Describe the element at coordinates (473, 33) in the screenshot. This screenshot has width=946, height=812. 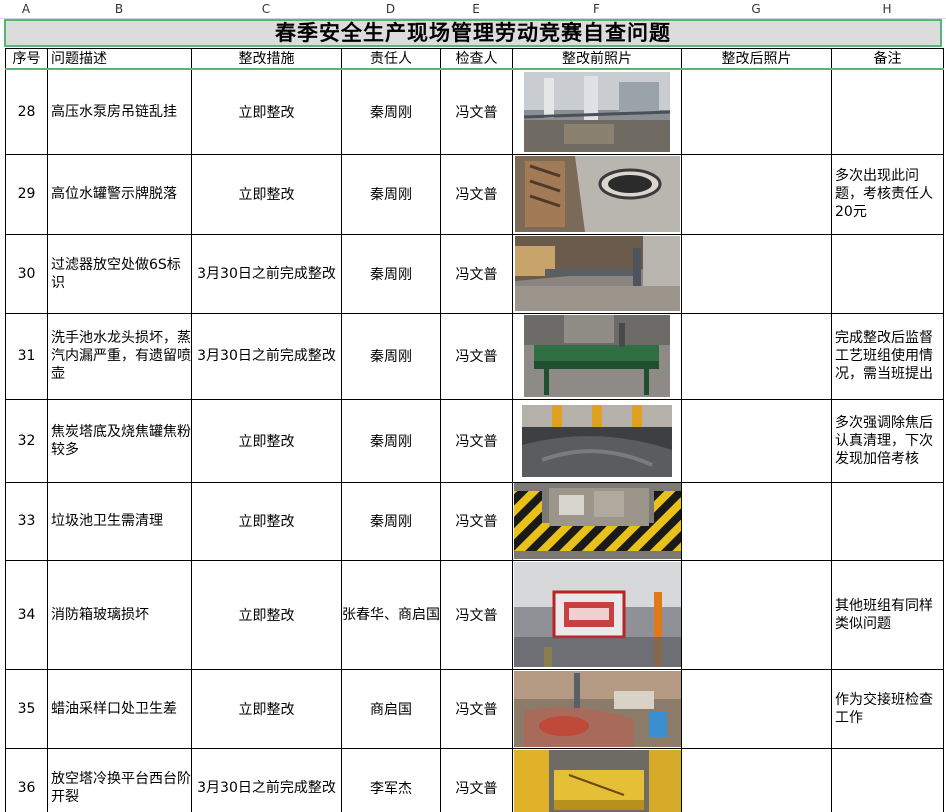
I see `sheet-title: 春季安全生产现场管理劳动竞赛自查问题` at that location.